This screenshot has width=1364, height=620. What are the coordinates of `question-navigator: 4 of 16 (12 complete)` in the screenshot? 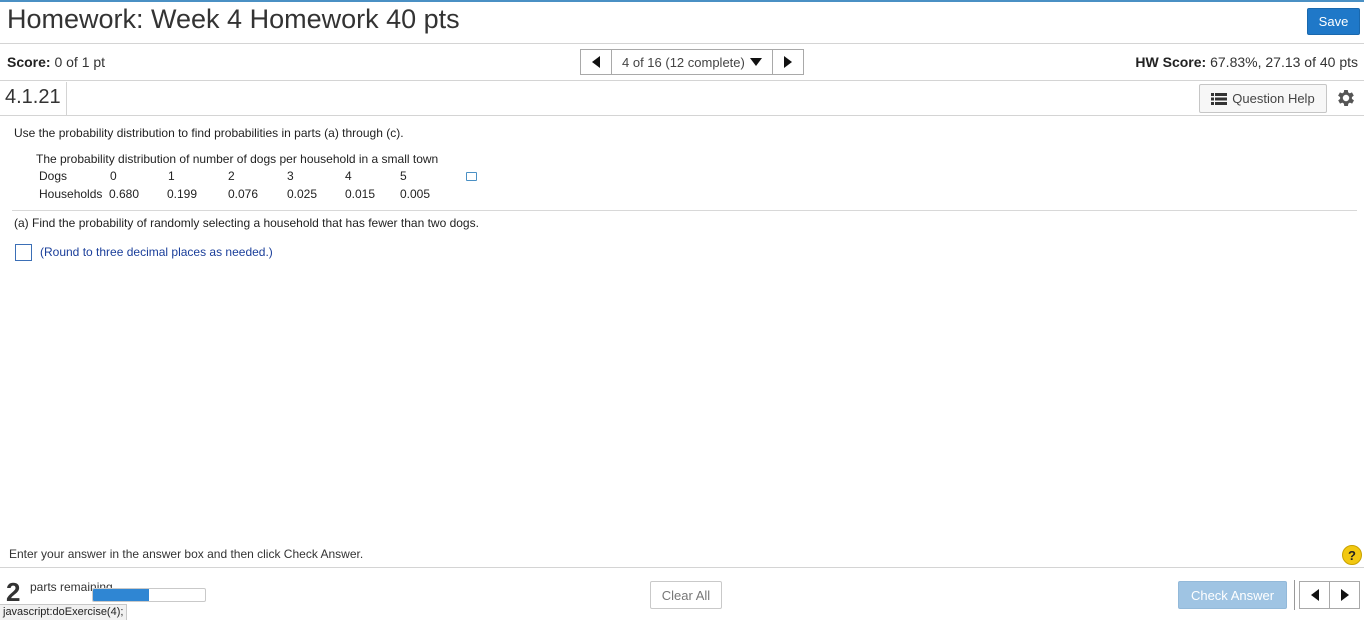 It's located at (692, 62).